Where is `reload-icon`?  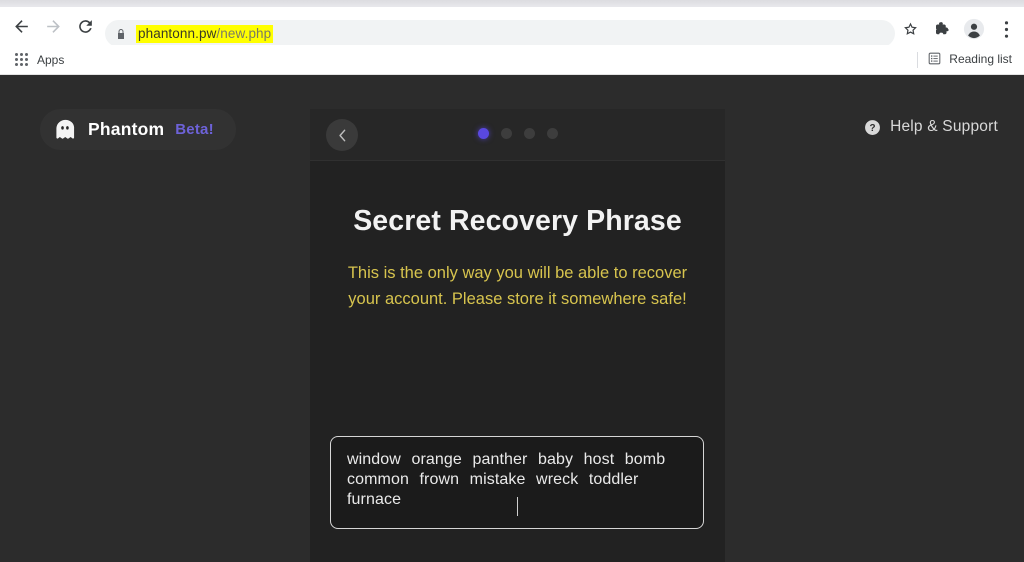
reload-icon is located at coordinates (85, 26).